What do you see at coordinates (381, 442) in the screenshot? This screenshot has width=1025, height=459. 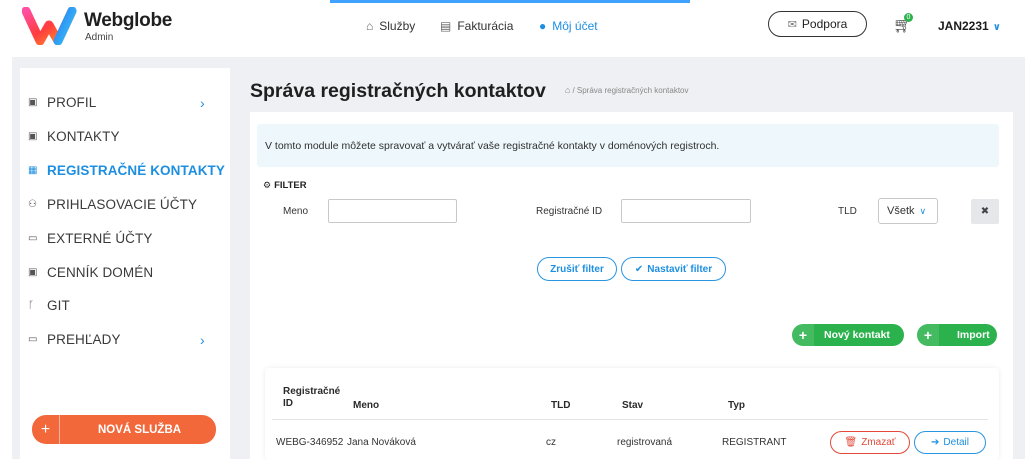 I see `cell-name: Jana Nováková` at bounding box center [381, 442].